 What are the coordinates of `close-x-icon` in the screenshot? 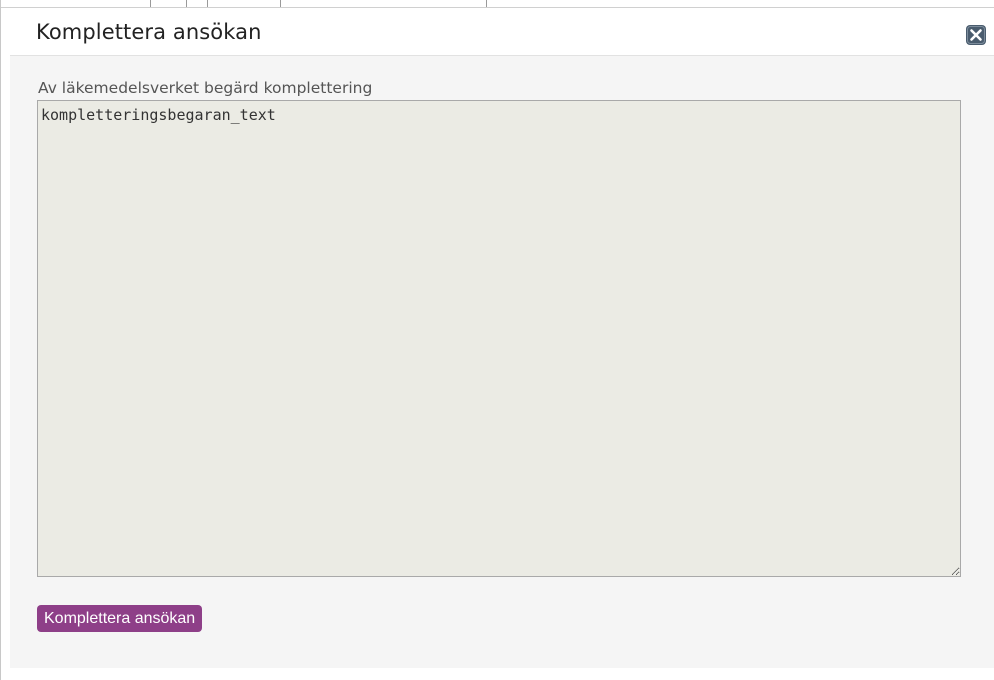 It's located at (976, 35).